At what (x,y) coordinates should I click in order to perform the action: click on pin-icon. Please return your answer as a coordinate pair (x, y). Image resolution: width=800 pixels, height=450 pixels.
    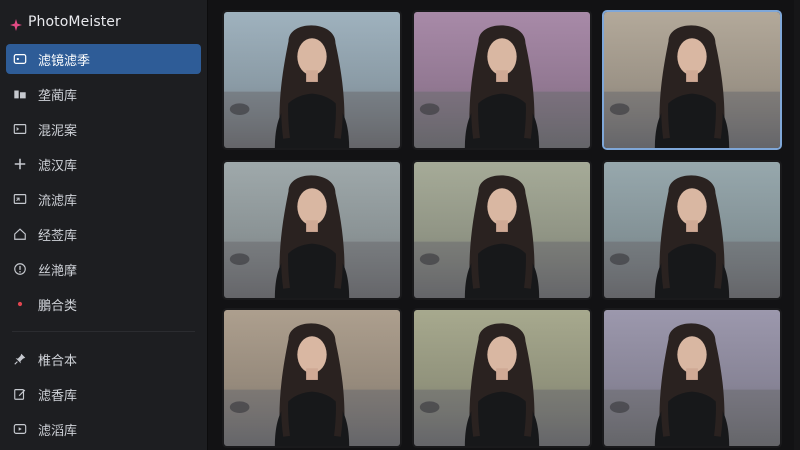
    Looking at the image, I should click on (20, 359).